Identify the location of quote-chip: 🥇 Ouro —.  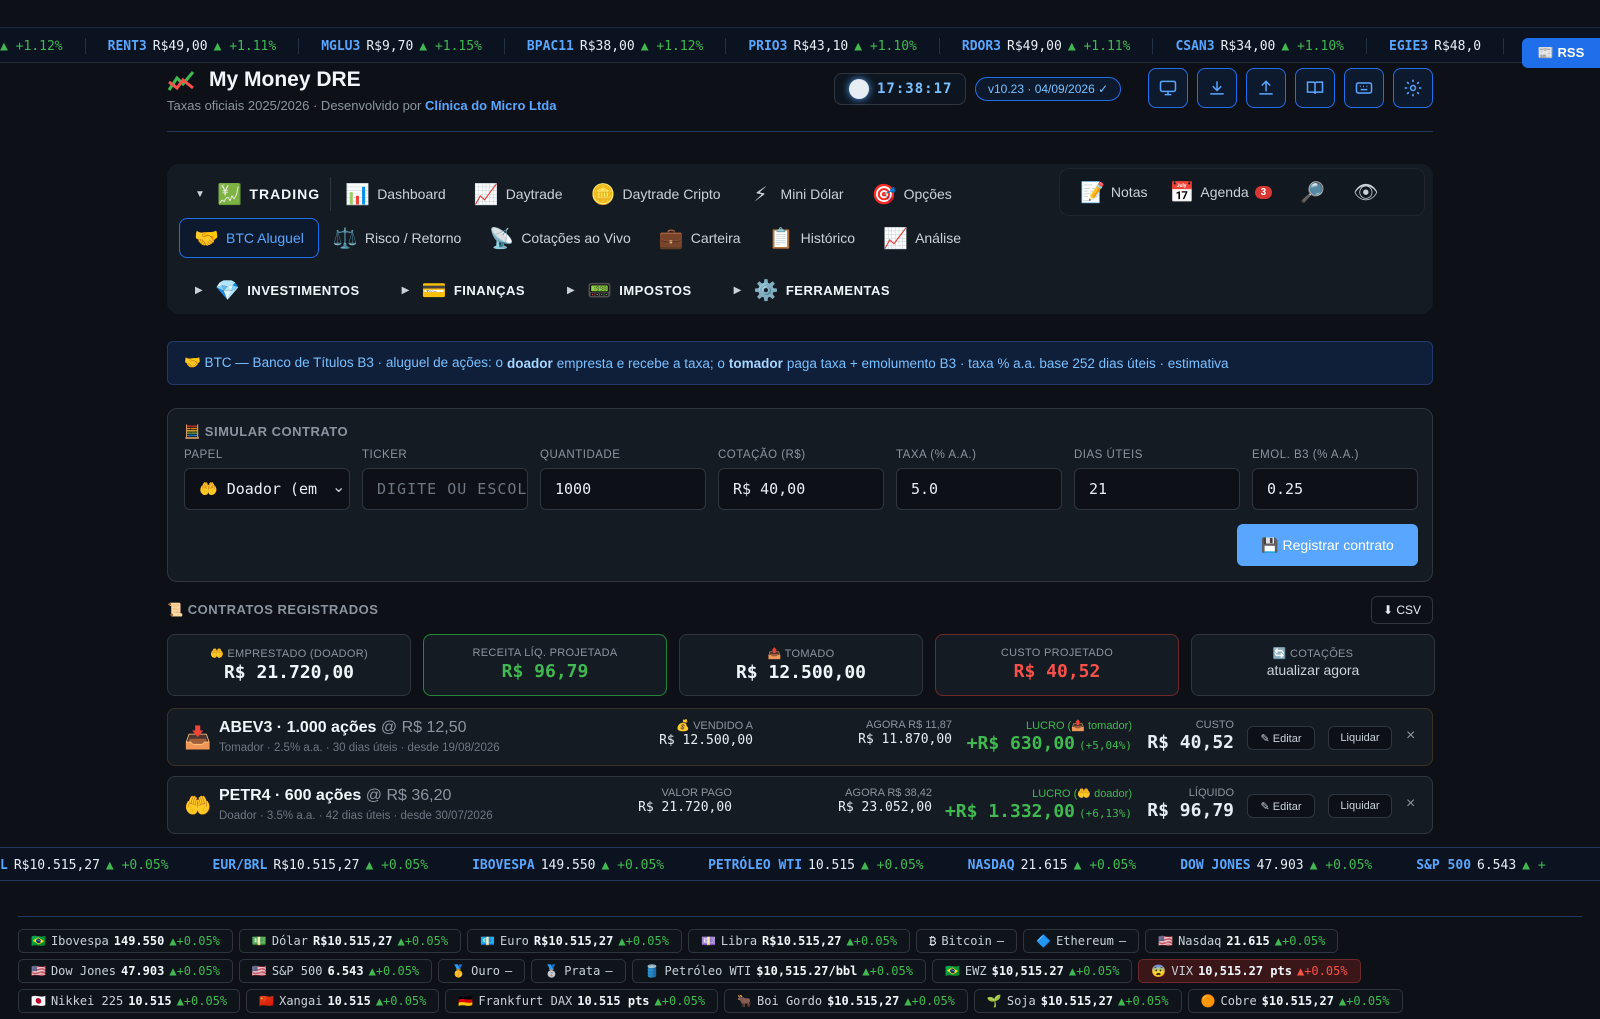
(482, 971).